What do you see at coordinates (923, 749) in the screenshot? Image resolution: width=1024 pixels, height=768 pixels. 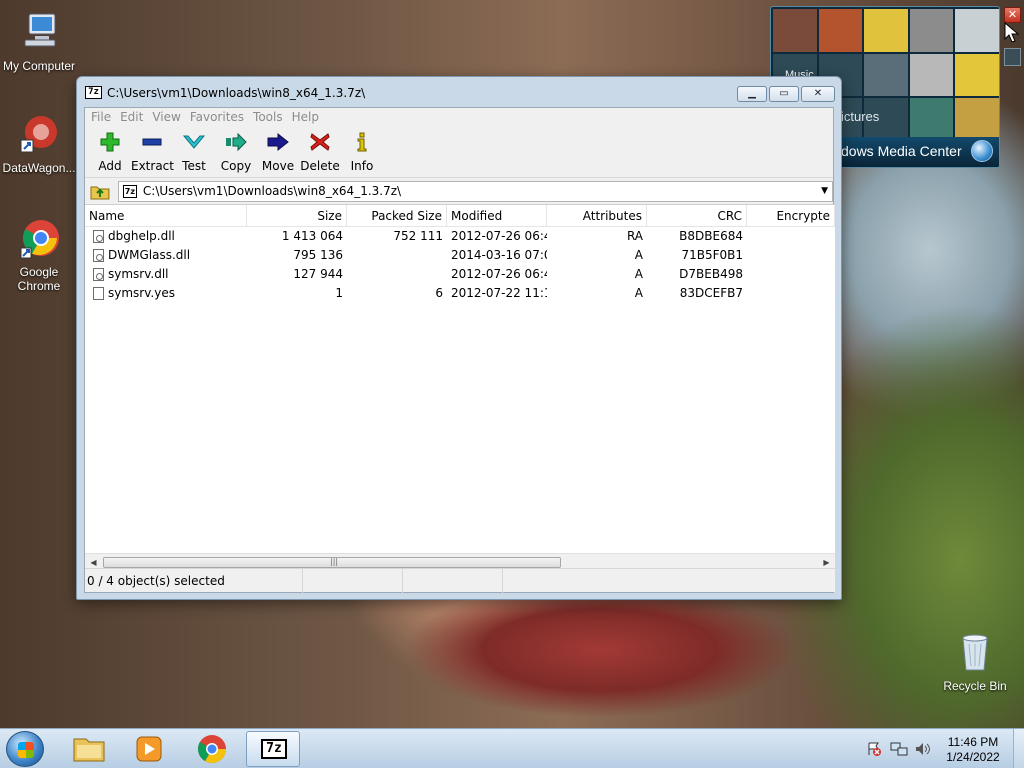 I see `volume-icon` at bounding box center [923, 749].